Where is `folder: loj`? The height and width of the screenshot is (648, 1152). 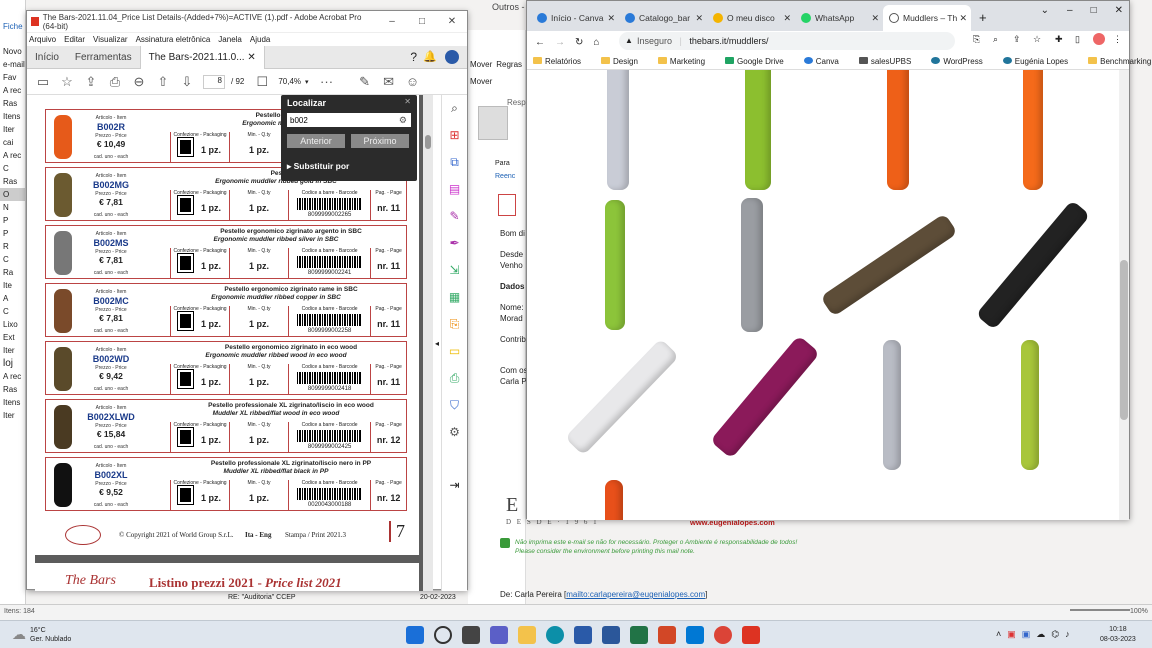
folder: loj is located at coordinates (12, 363).